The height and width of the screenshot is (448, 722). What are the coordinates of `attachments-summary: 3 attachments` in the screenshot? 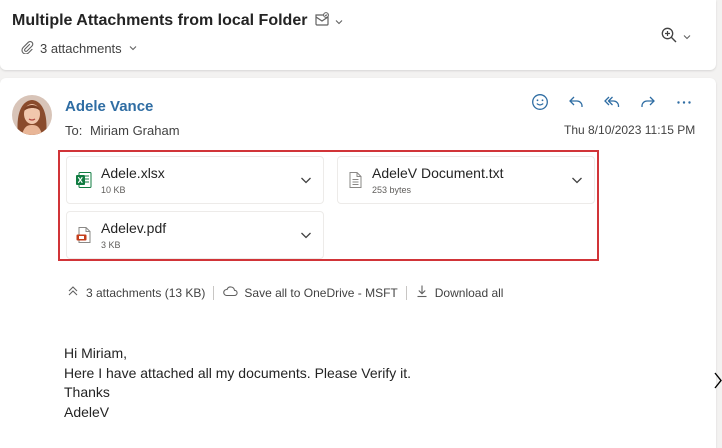 It's located at (79, 48).